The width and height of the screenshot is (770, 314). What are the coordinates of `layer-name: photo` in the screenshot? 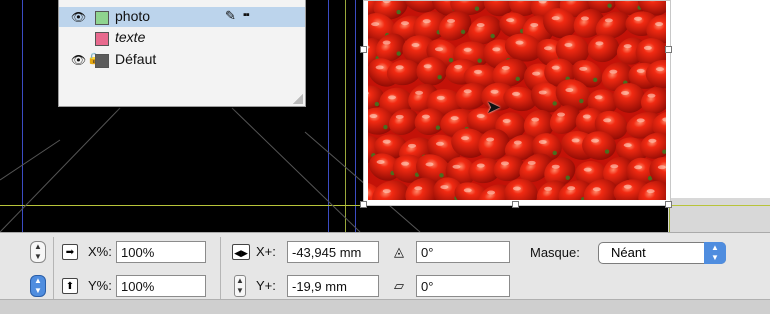 It's located at (133, 16).